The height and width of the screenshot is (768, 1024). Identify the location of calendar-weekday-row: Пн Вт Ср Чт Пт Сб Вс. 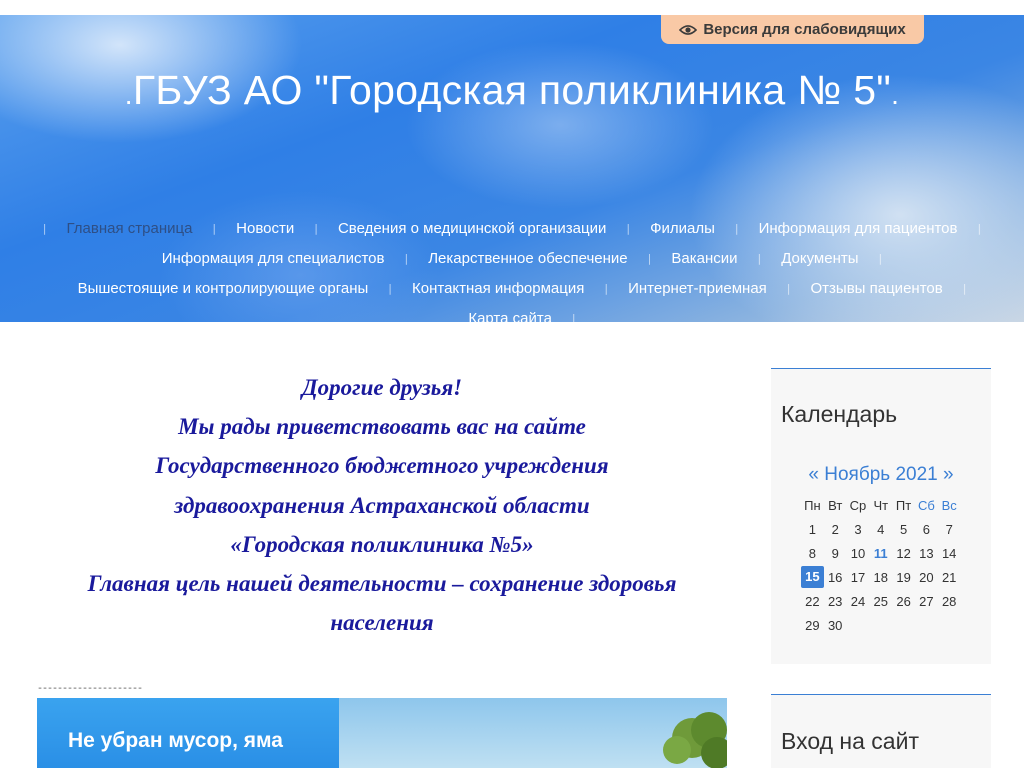
(881, 505).